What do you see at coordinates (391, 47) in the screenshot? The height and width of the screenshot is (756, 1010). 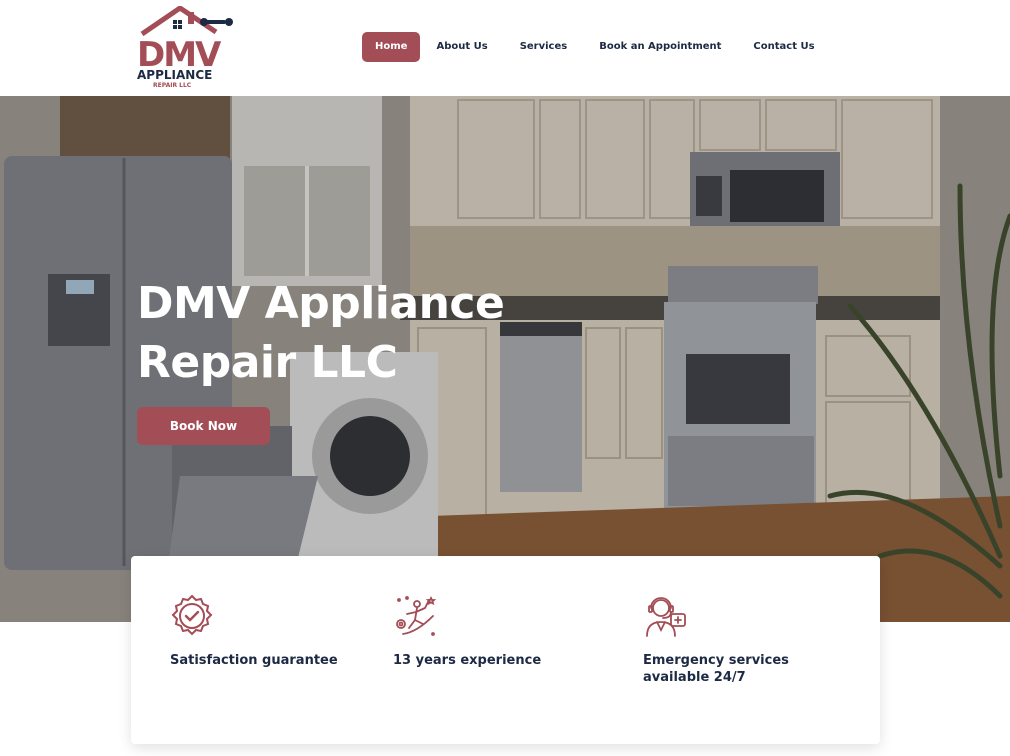 I see `nav-home: Home` at bounding box center [391, 47].